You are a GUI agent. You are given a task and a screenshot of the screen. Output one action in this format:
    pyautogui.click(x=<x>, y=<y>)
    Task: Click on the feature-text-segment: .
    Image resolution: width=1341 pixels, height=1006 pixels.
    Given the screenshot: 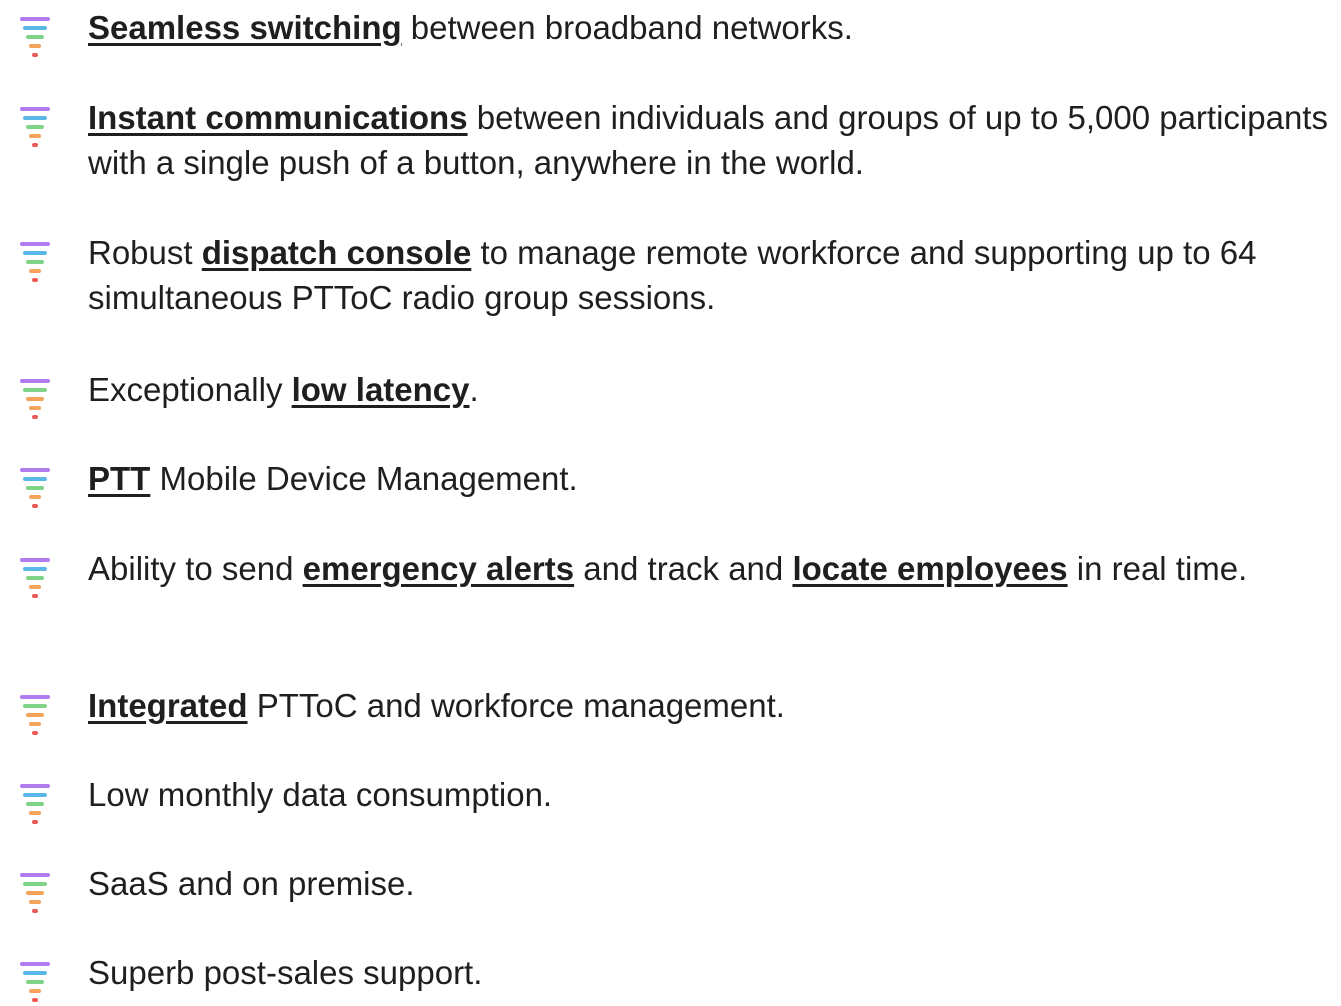 What is the action you would take?
    pyautogui.click(x=474, y=389)
    